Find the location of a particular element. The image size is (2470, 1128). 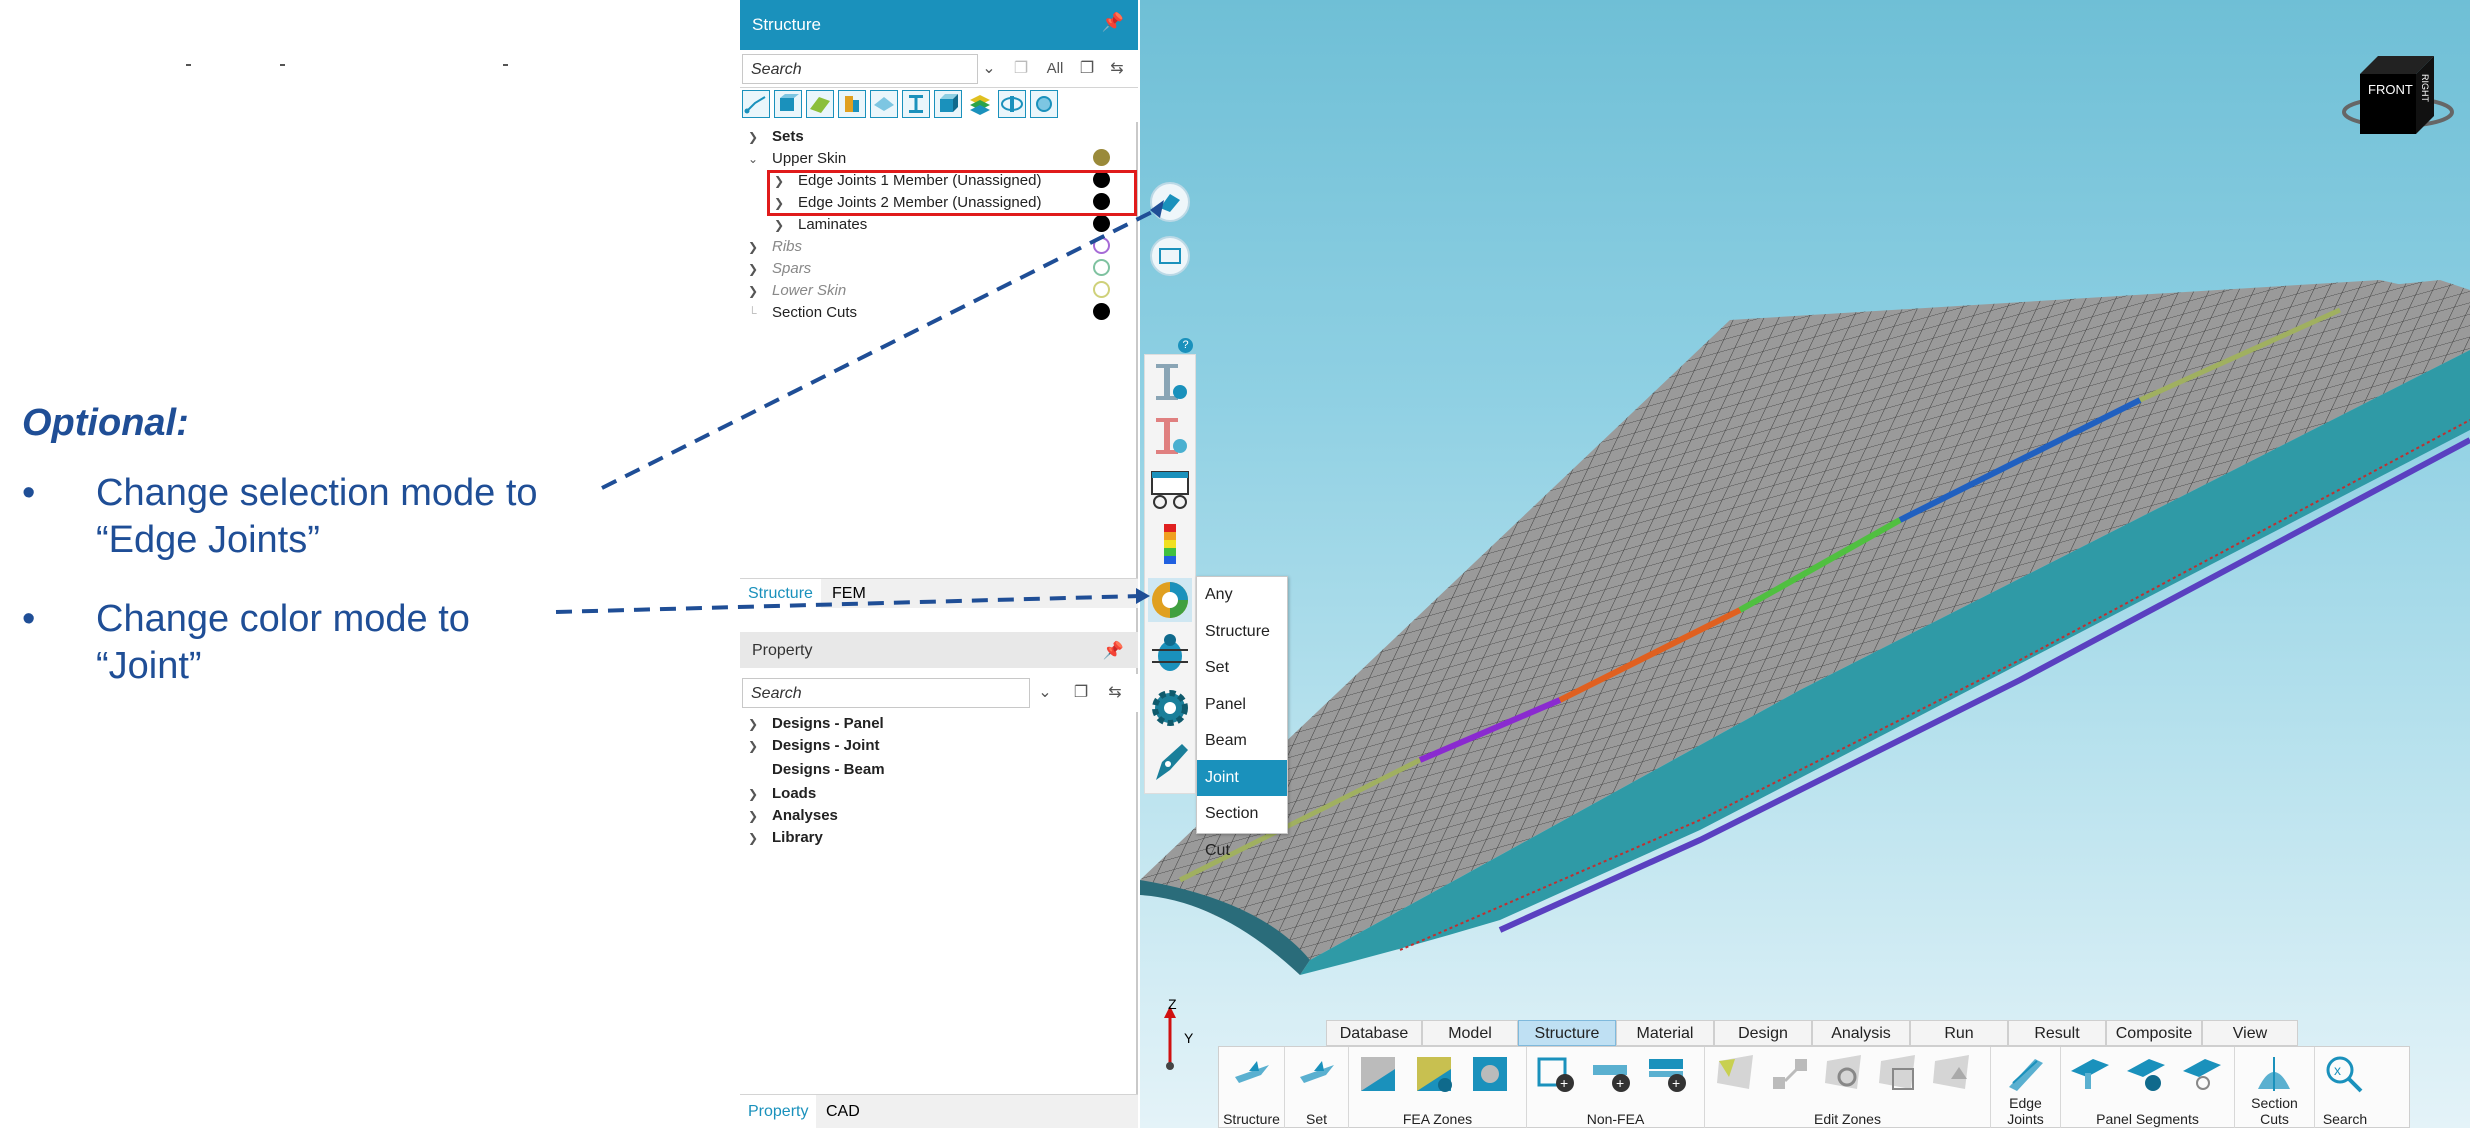

ribbon-group-label: FEA Zones is located at coordinates (1437, 1119).